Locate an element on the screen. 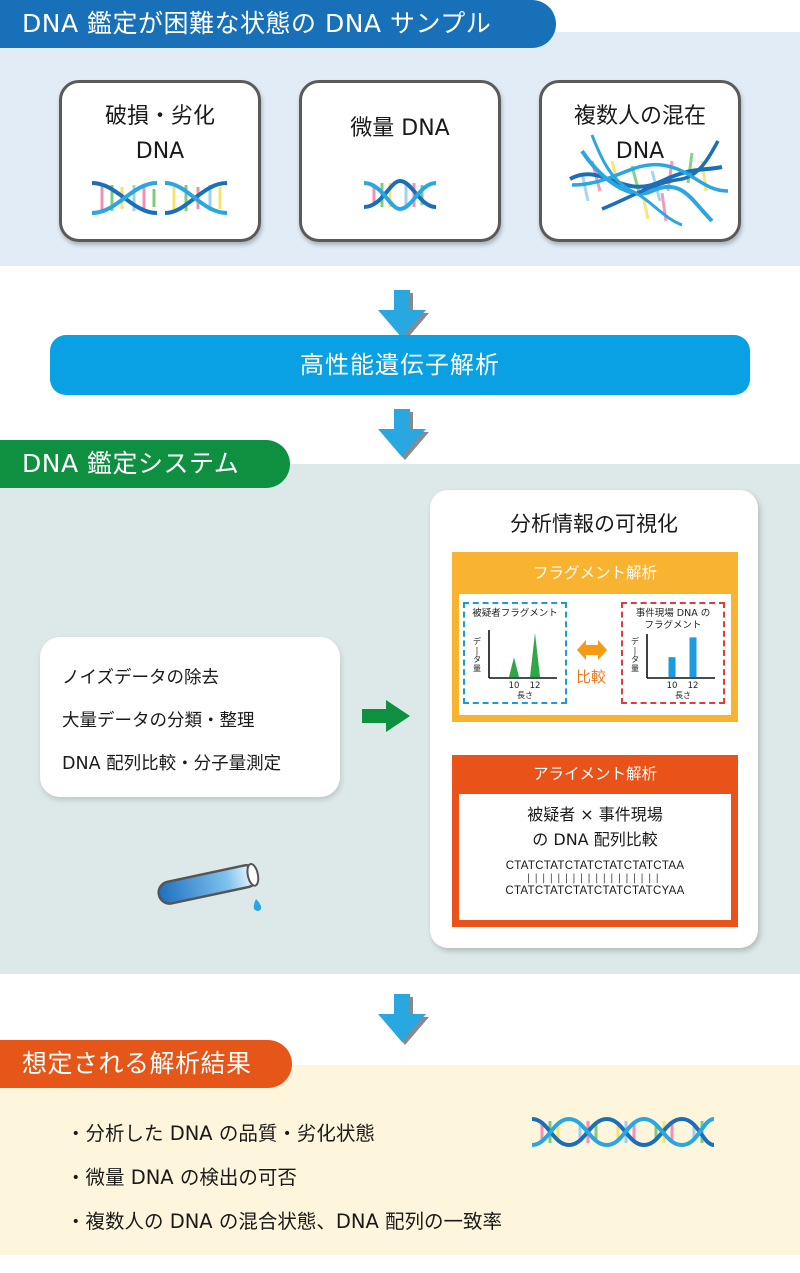  suspect-fragment-chart: 10 12 長さ デ|タ量 is located at coordinates (515, 665).